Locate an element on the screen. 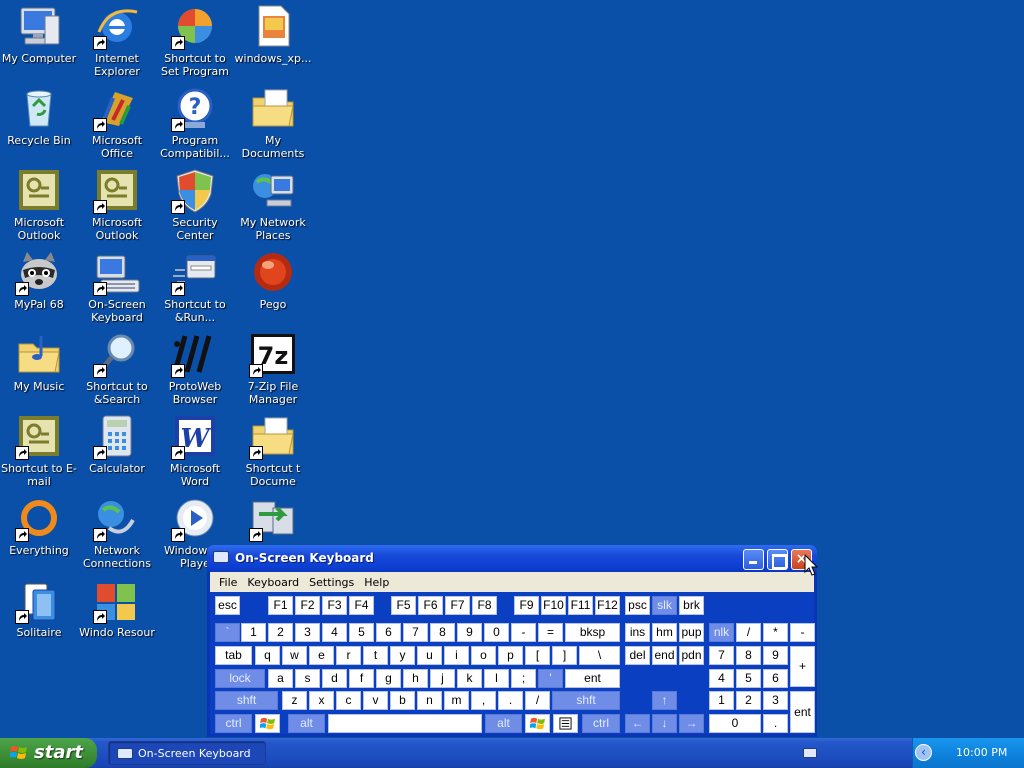 This screenshot has width=1024, height=768. desktop-icon: Solitaire is located at coordinates (39, 607).